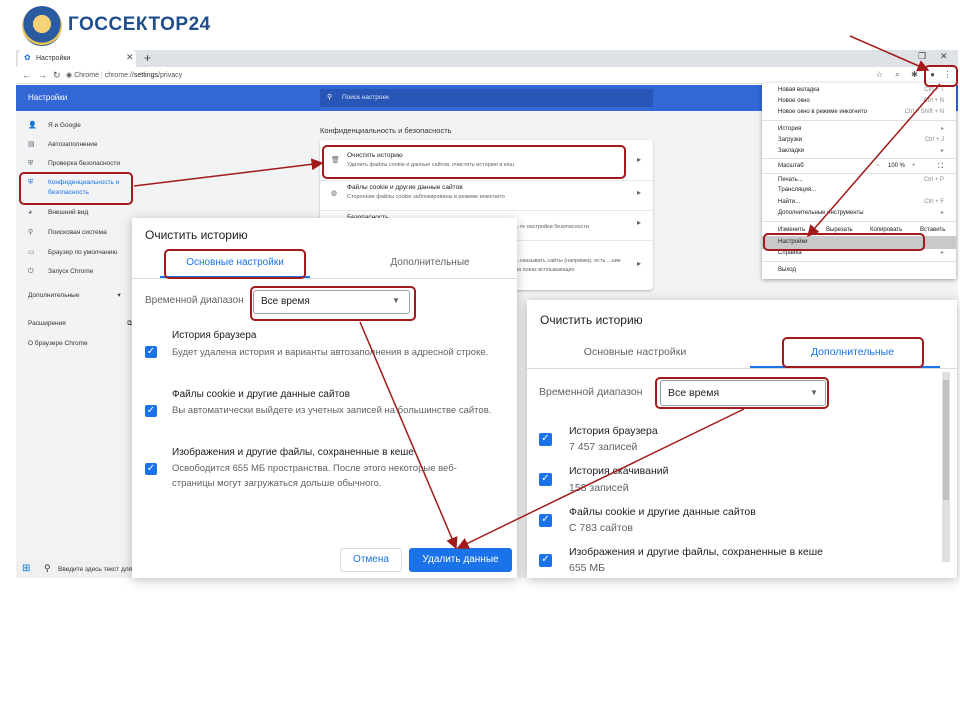  I want to click on arrow-to-menu-button, so click(889, 53).